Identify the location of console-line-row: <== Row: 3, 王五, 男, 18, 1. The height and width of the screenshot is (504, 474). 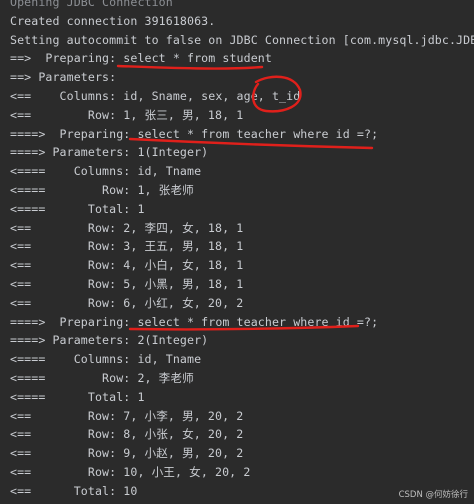
(127, 246).